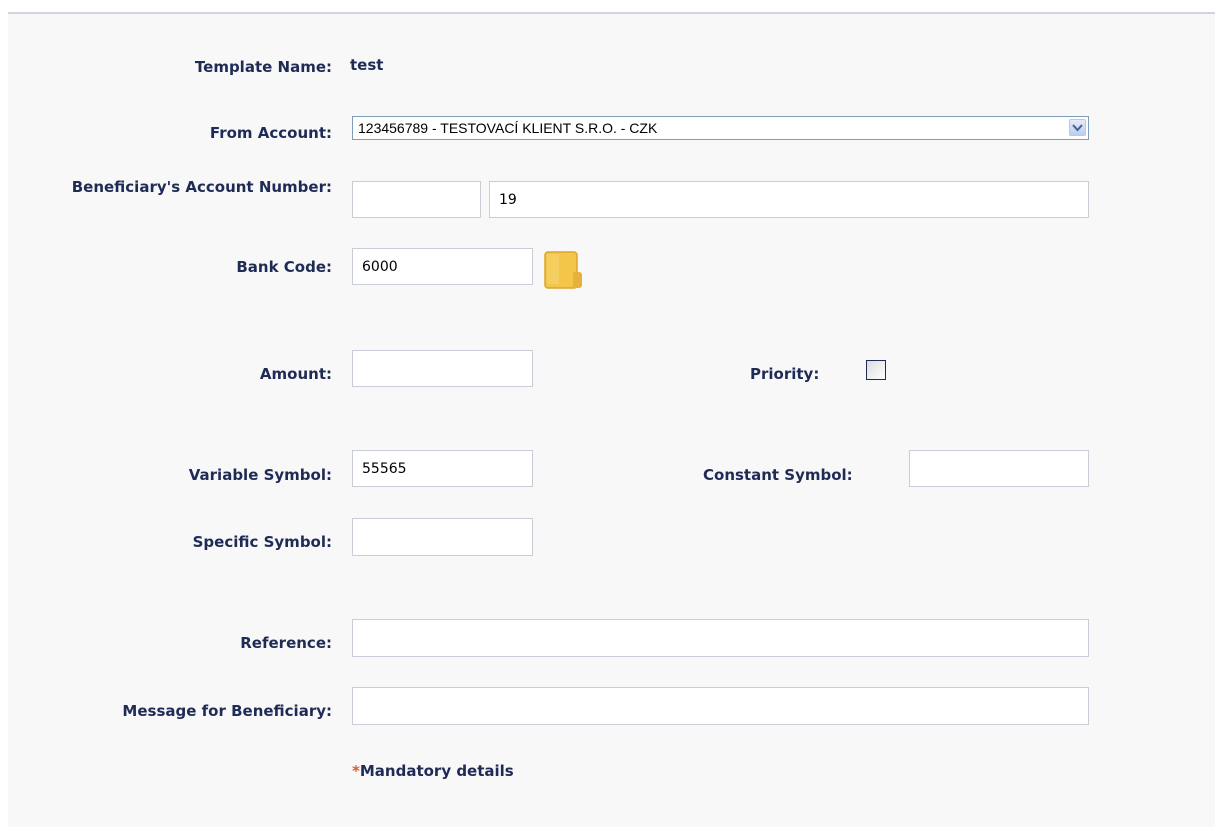 The width and height of the screenshot is (1215, 827). I want to click on bank-code-input: 6000, so click(442, 266).